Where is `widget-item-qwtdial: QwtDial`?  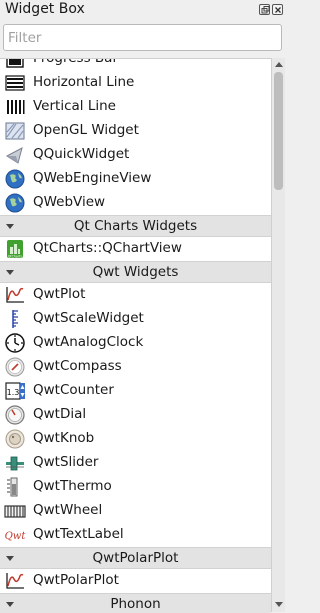
widget-item-qwtdial: QwtDial is located at coordinates (135, 415).